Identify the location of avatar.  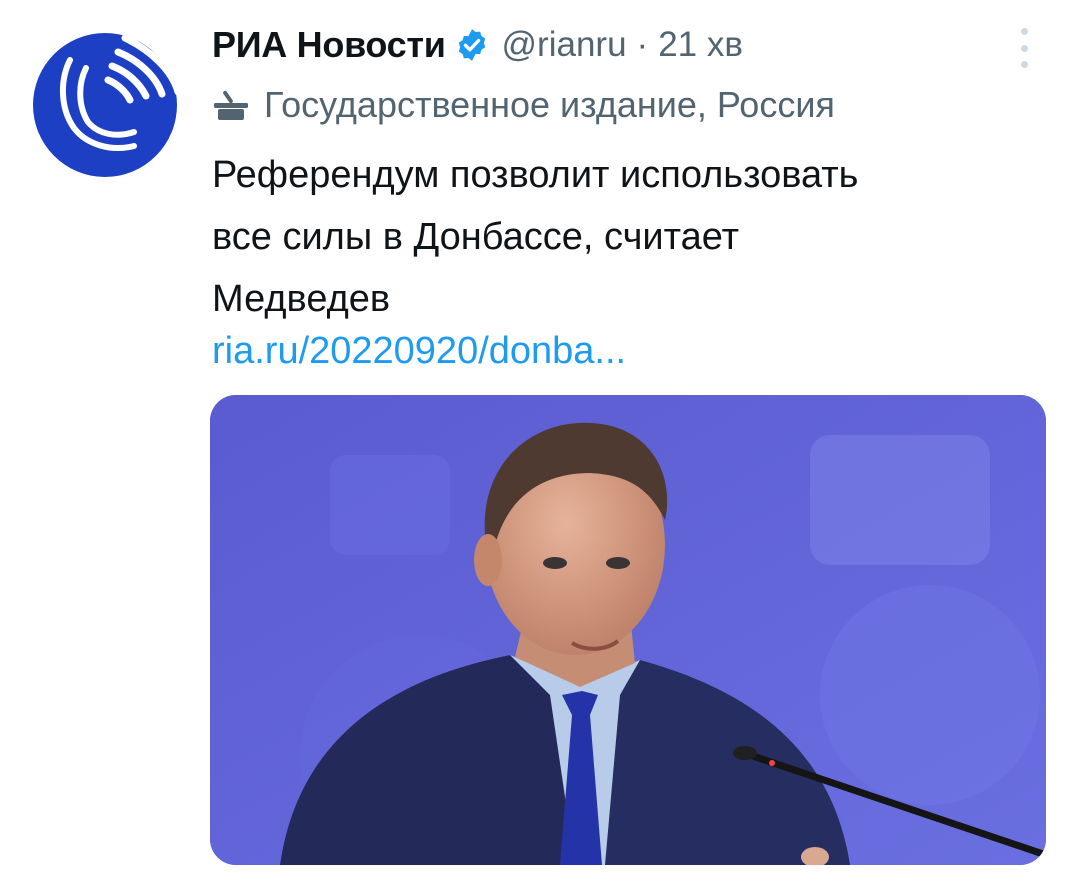
(105, 105).